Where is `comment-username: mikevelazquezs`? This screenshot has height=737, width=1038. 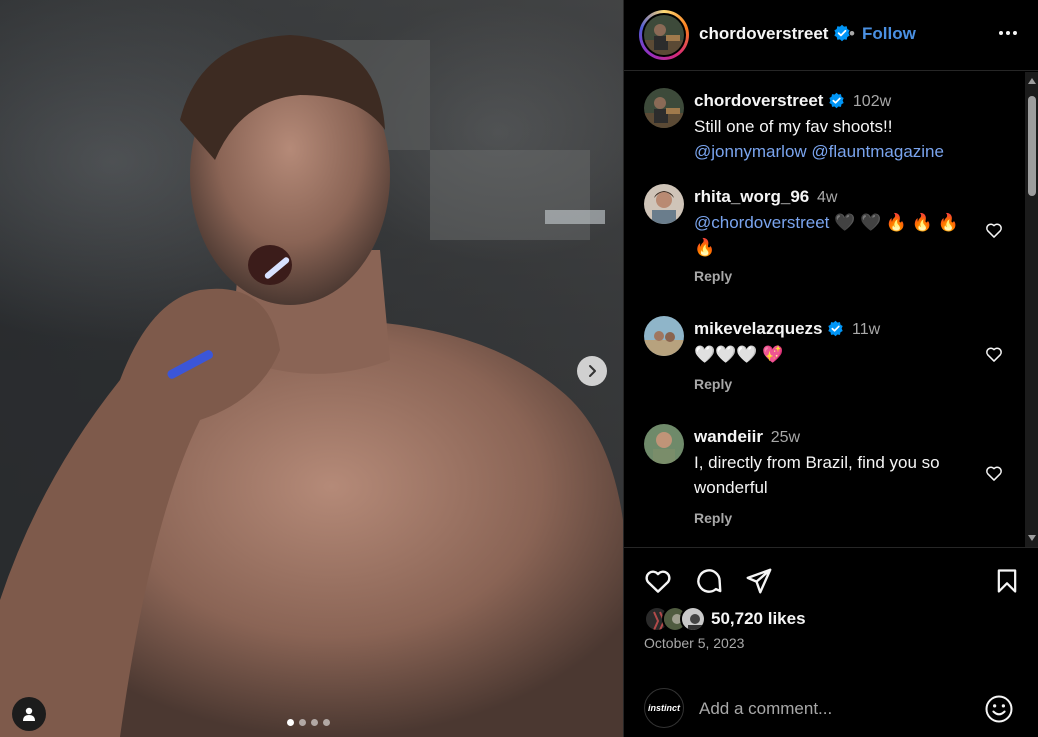 comment-username: mikevelazquezs is located at coordinates (758, 328).